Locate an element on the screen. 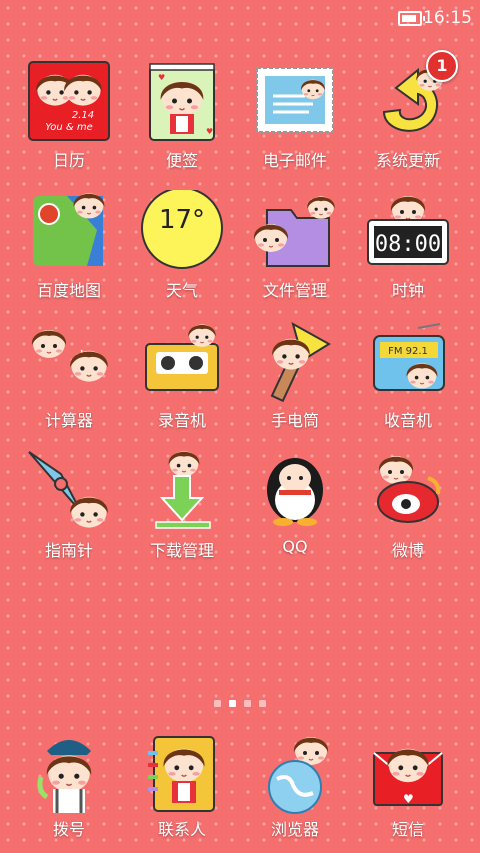 This screenshot has height=853, width=480. battery-level-fill is located at coordinates (409, 18).